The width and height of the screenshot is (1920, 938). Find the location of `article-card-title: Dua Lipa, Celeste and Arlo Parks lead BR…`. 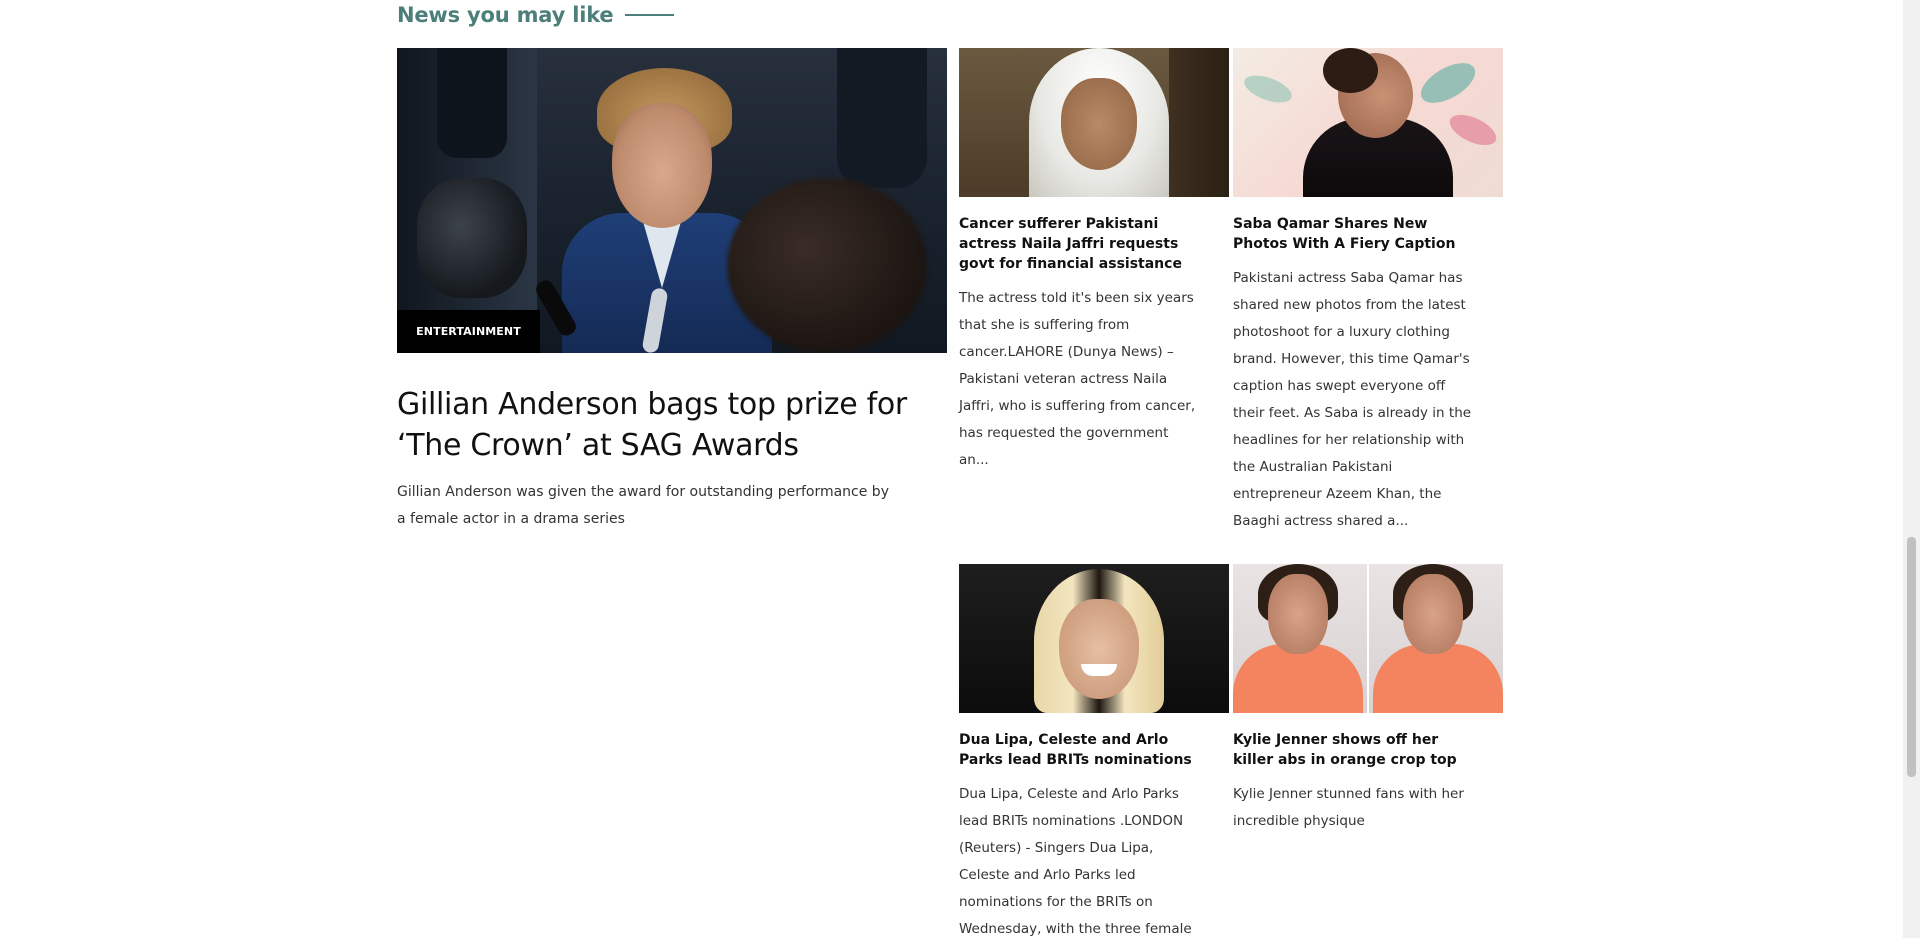

article-card-title: Dua Lipa, Celeste and Arlo Parks lead BR… is located at coordinates (1084, 750).